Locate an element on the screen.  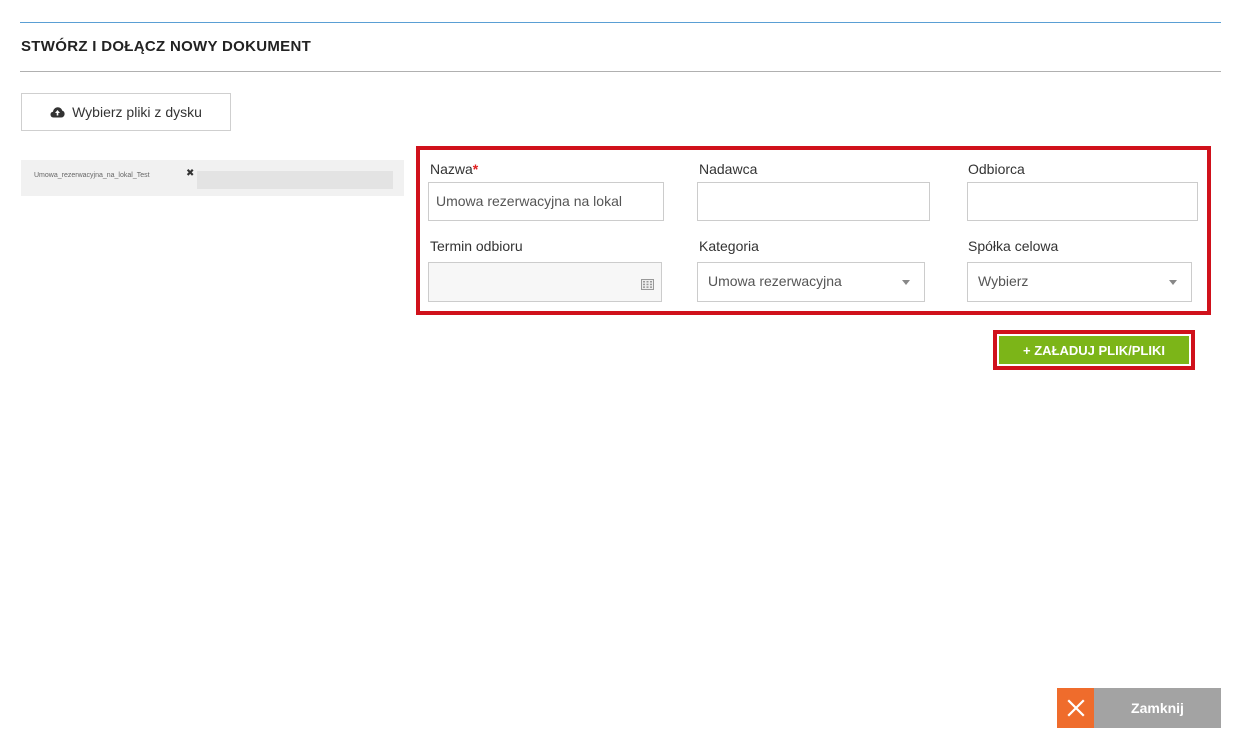
required-mark: * is located at coordinates (475, 169).